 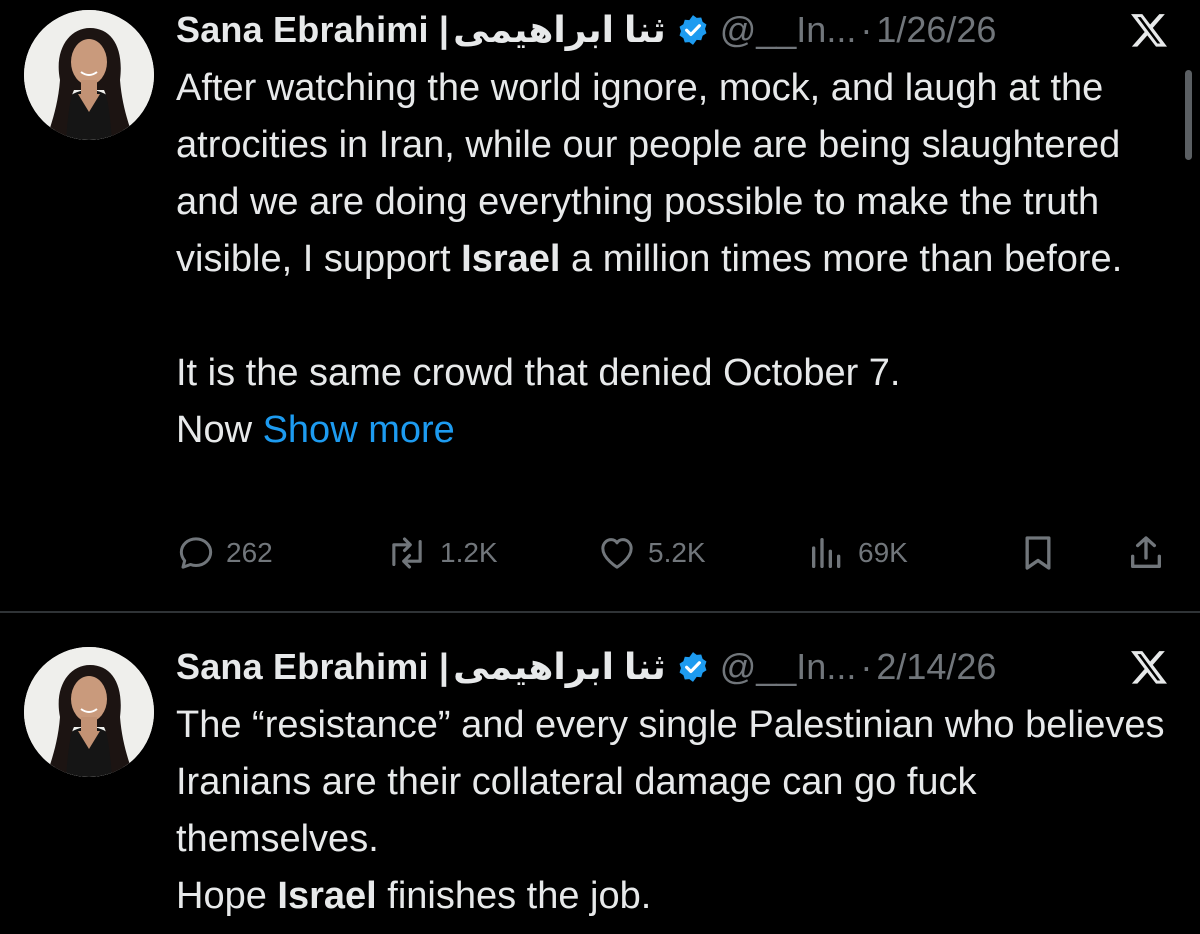 I want to click on views-button: 69K, so click(x=857, y=553).